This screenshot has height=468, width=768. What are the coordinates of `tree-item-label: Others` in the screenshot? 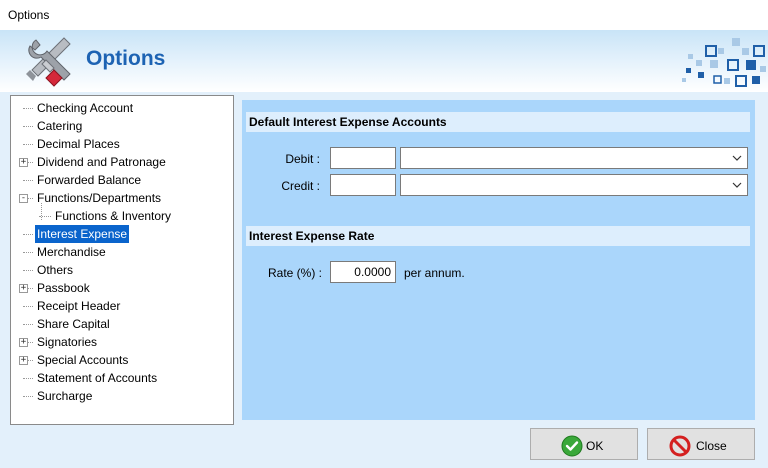 It's located at (55, 270).